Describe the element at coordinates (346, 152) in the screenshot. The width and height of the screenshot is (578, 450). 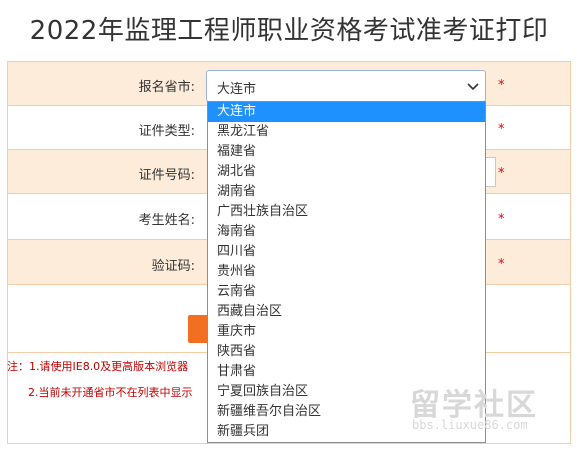
I see `dropdown-option: 福建省` at that location.